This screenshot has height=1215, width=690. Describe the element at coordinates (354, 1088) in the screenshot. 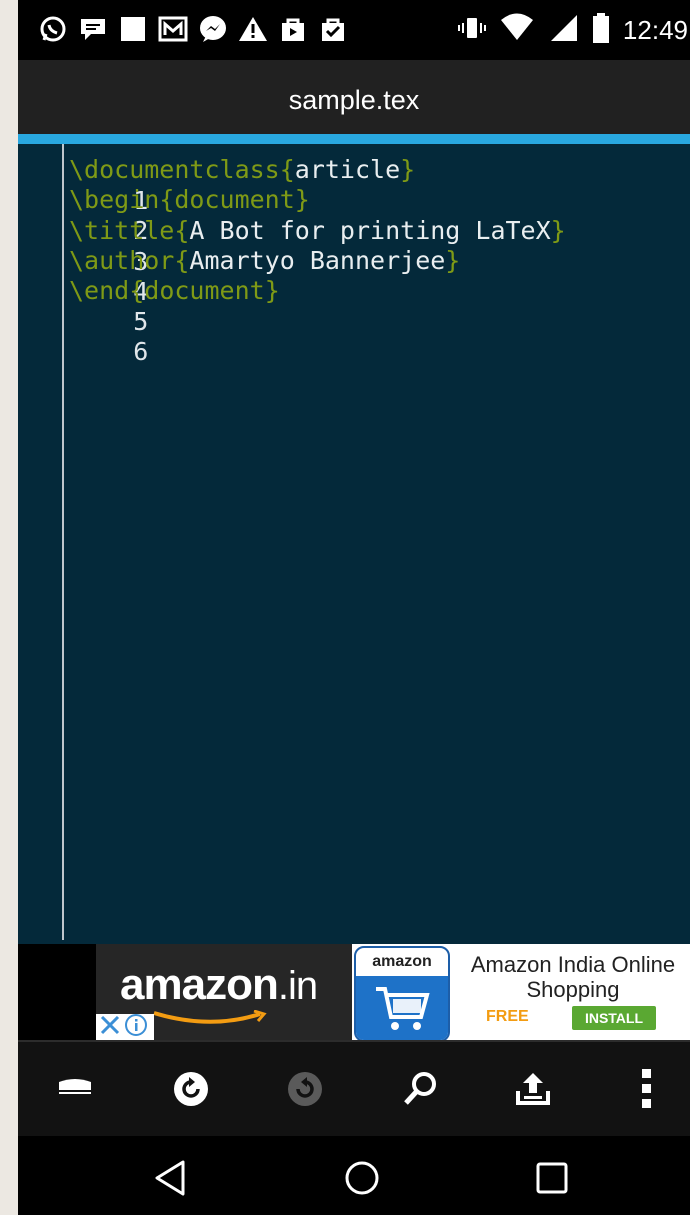

I see `editor-toolbar` at that location.